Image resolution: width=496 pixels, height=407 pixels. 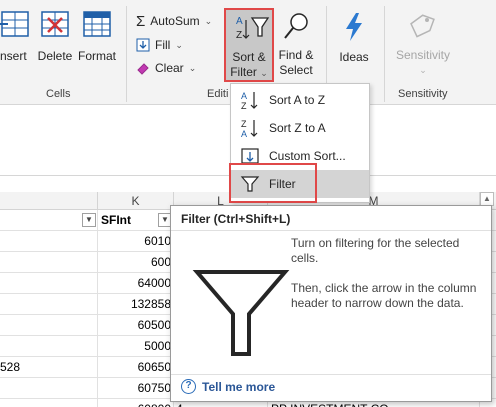 What do you see at coordinates (354, 57) in the screenshot?
I see `ideas-label: Ideas` at bounding box center [354, 57].